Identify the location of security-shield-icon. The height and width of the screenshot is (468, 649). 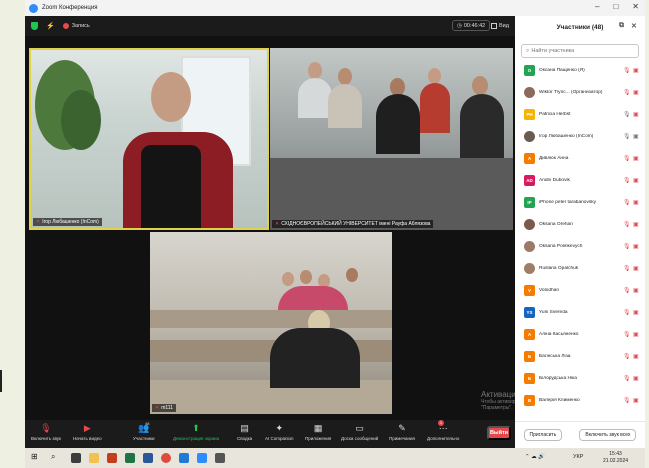
(34, 26).